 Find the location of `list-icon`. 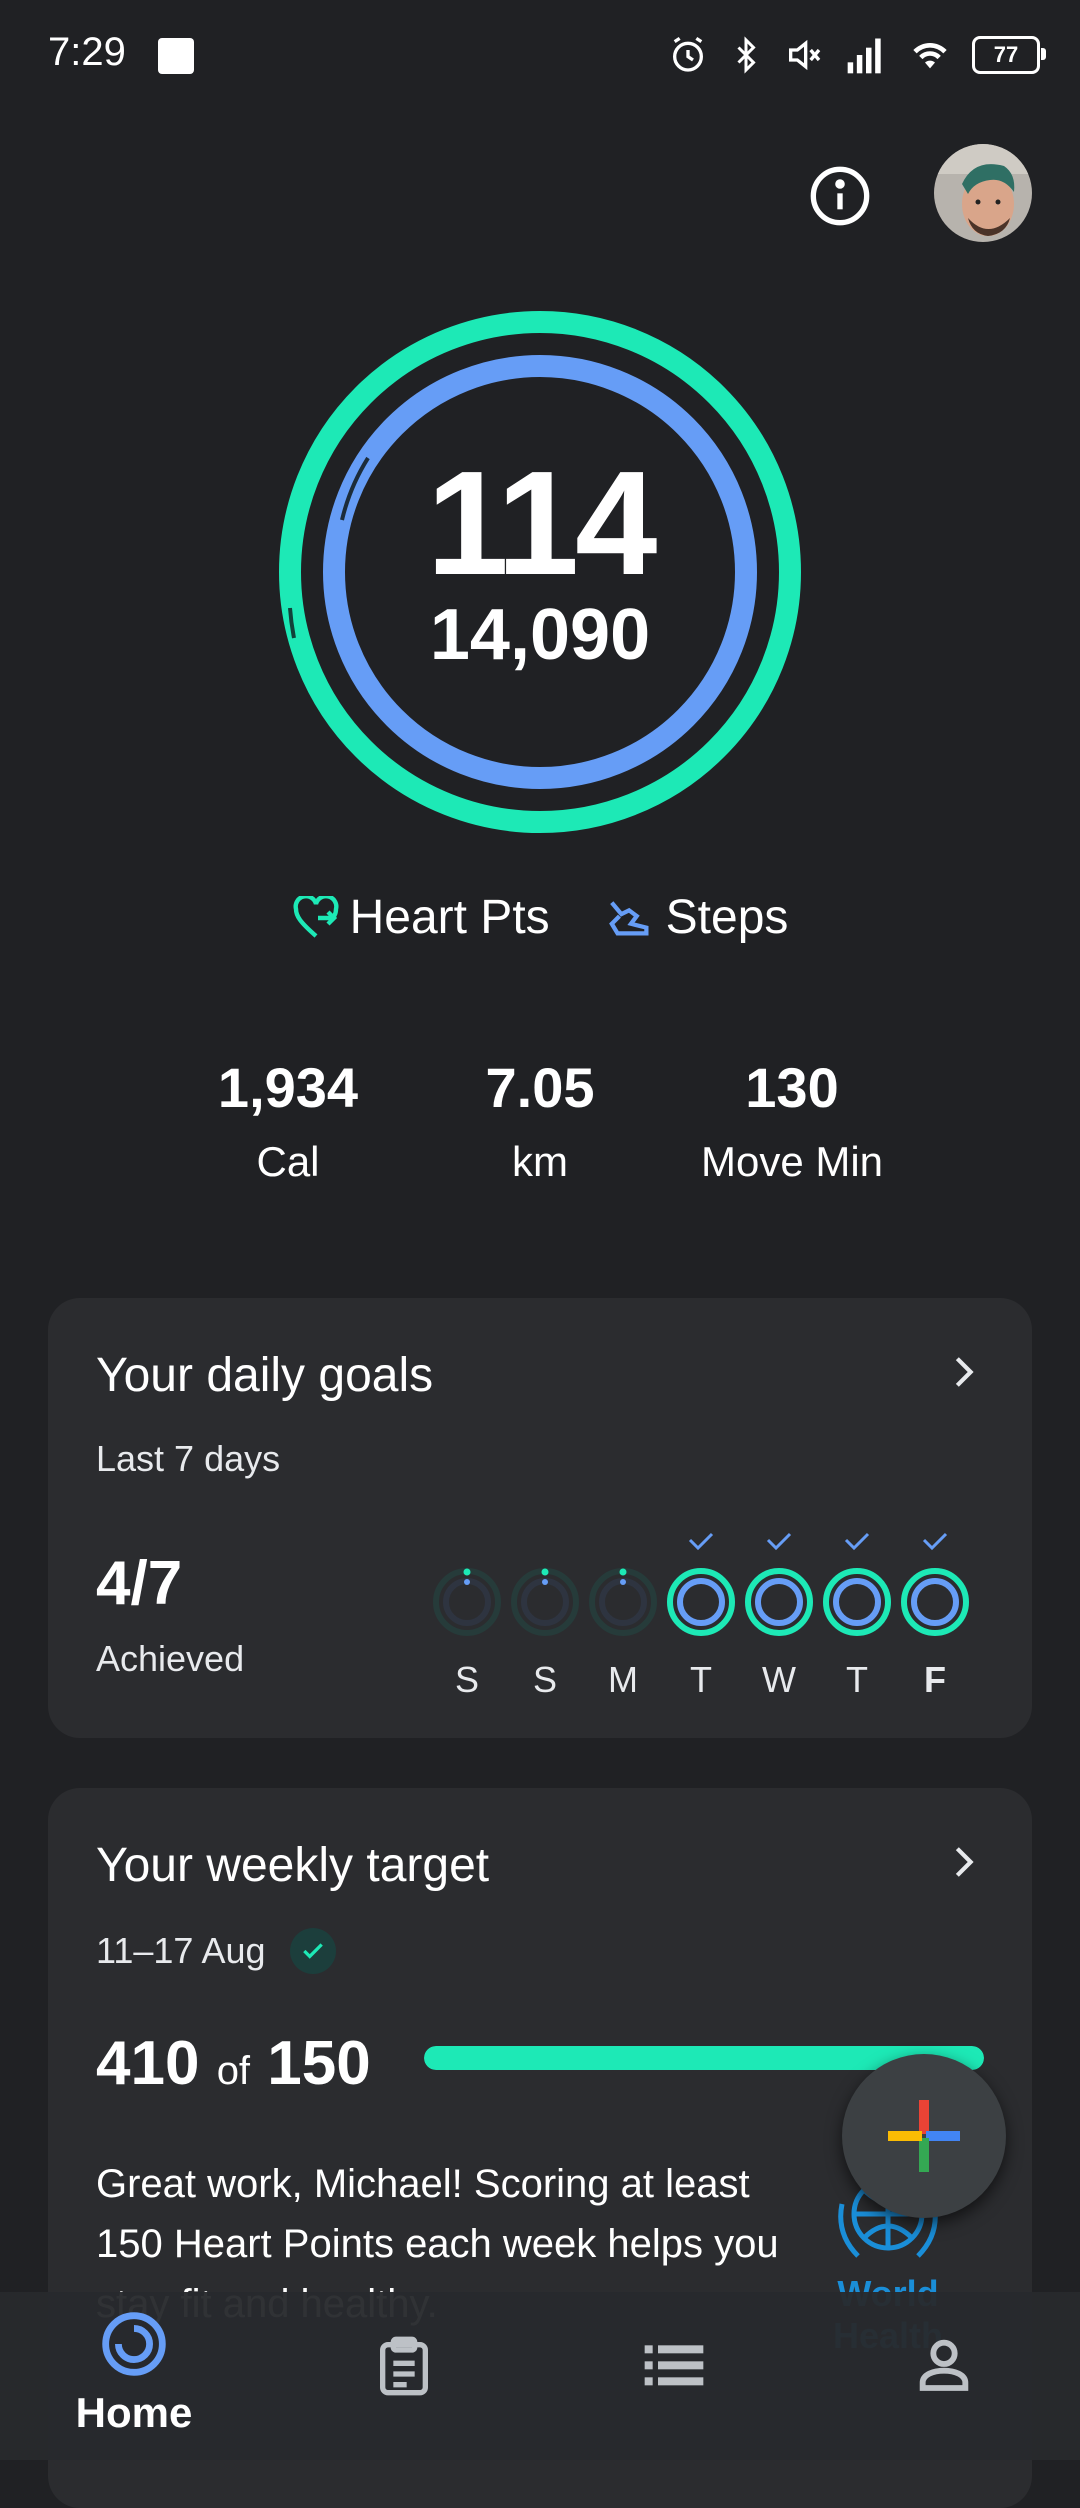

list-icon is located at coordinates (674, 2365).